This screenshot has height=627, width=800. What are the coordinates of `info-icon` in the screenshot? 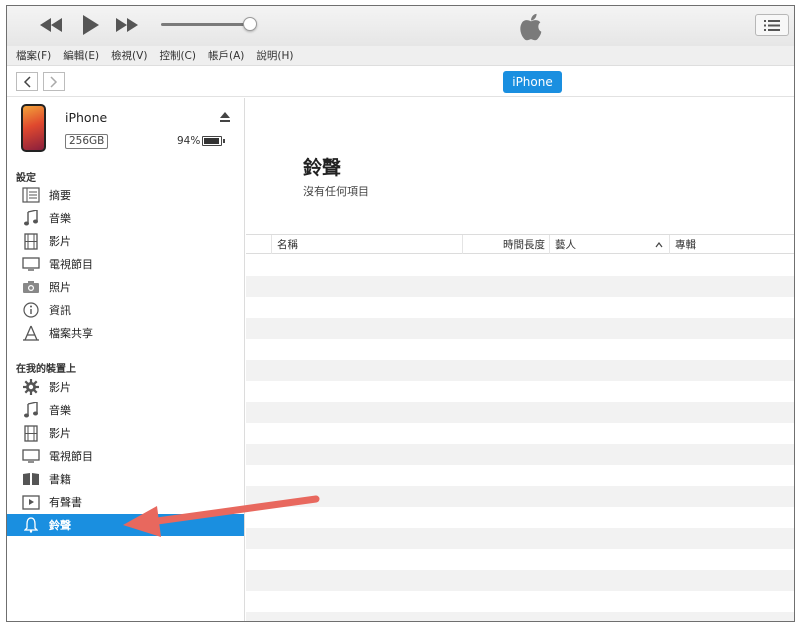 It's located at (31, 310).